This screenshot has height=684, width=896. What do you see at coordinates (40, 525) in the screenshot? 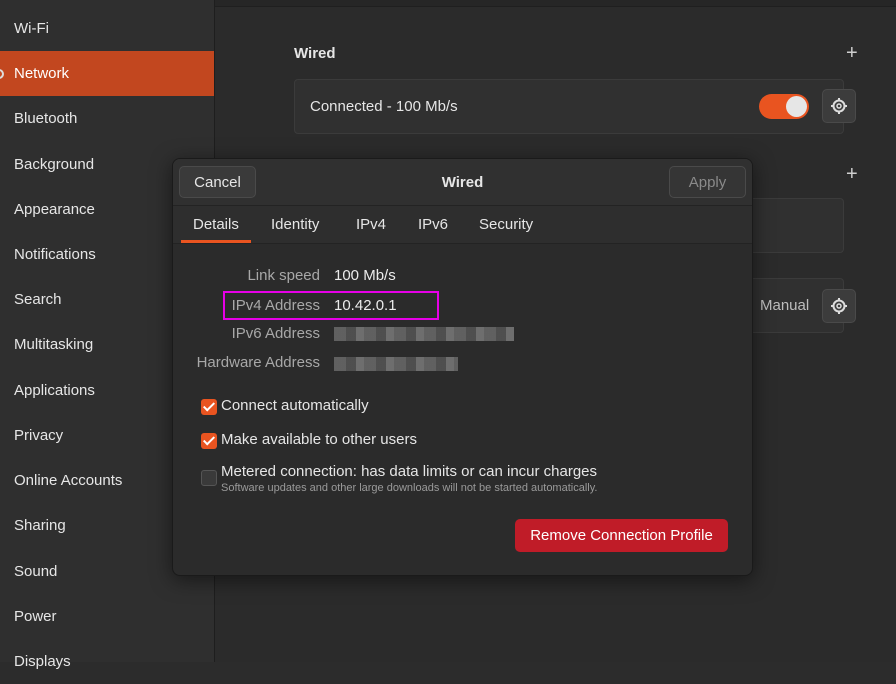
I see `sidebar-item-label: Sharing` at bounding box center [40, 525].